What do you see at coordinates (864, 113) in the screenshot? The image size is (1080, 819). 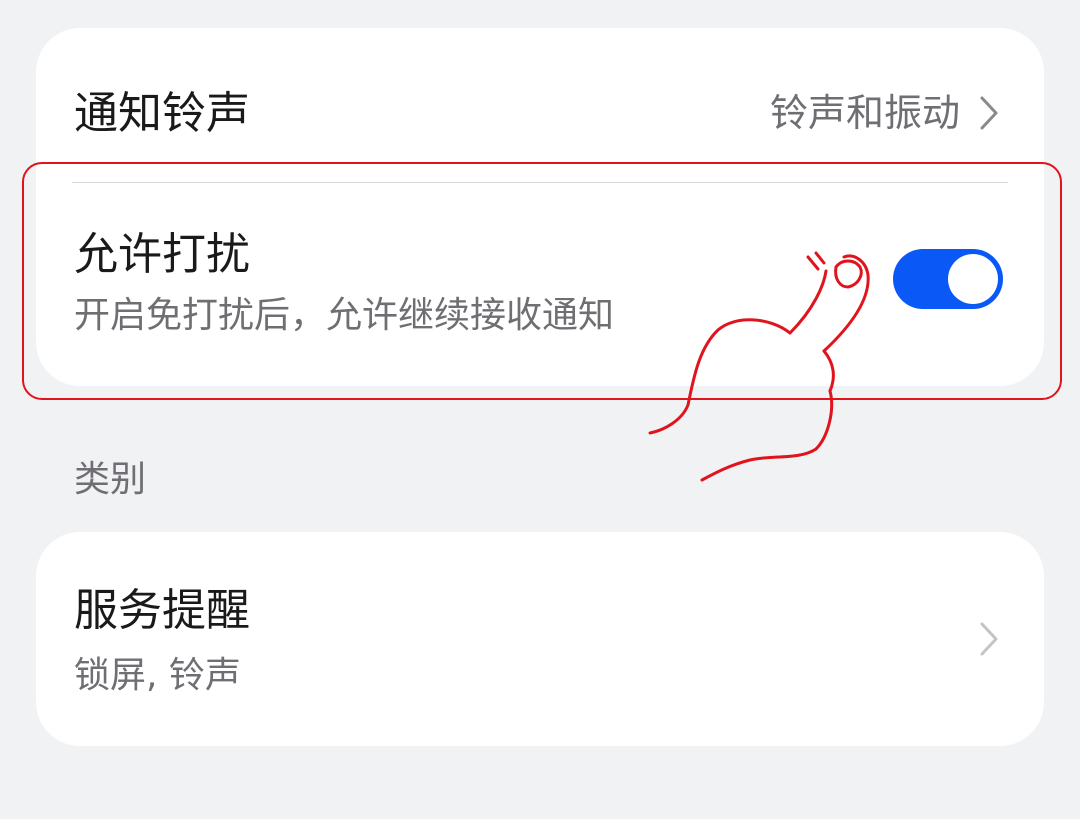 I see `notification-sound-value: 铃声和振动` at bounding box center [864, 113].